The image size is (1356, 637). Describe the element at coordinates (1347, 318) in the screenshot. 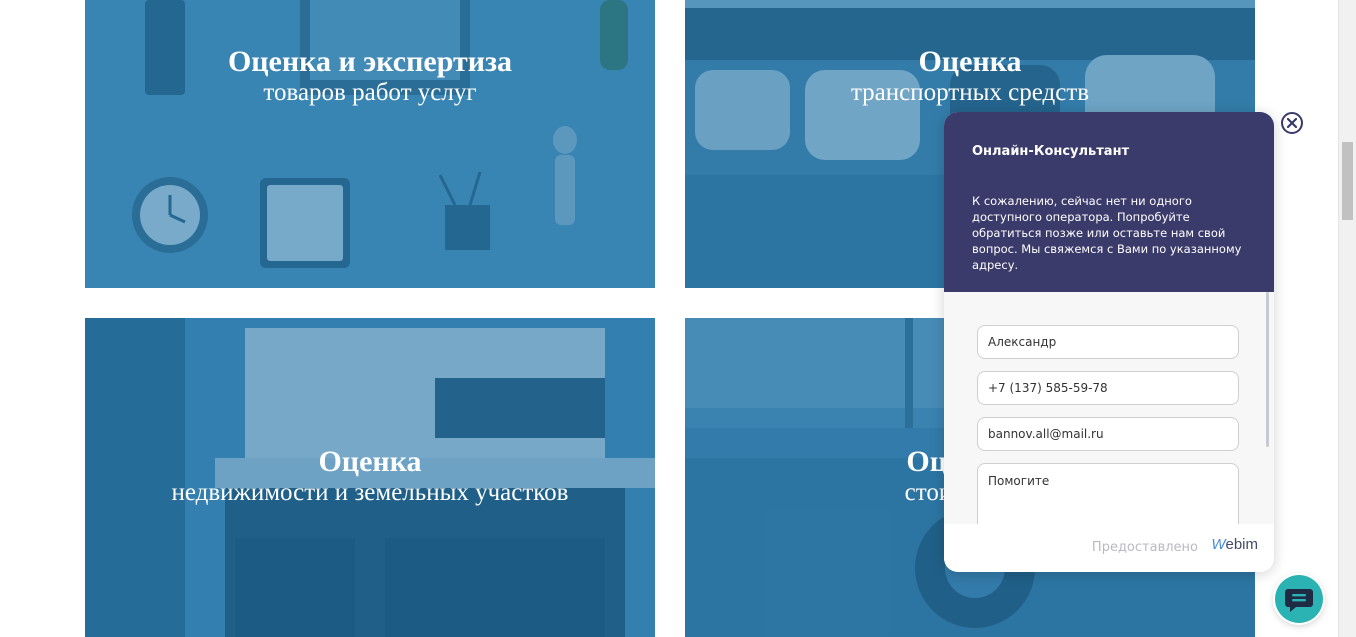

I see `page-scrollbar` at that location.